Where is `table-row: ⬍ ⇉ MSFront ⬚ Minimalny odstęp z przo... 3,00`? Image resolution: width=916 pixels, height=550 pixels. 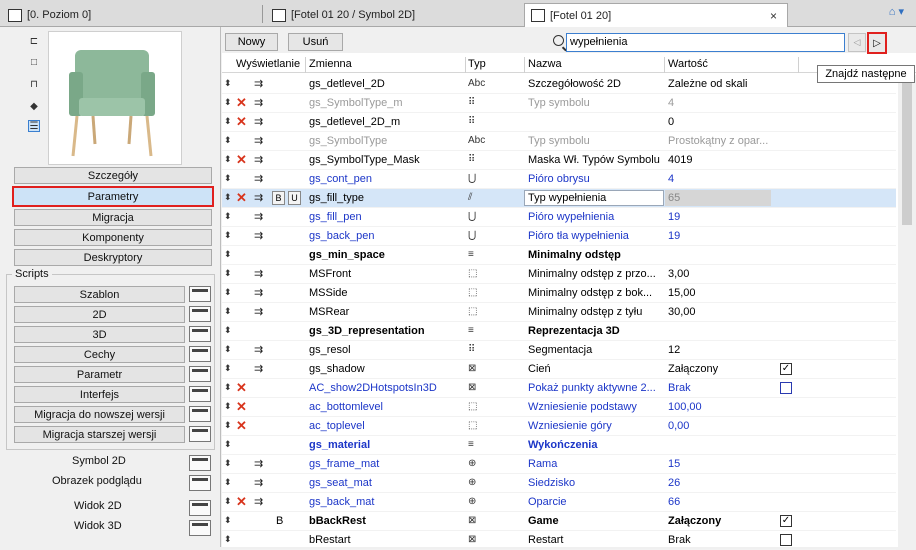 table-row: ⬍ ⇉ MSFront ⬚ Minimalny odstęp z przo... 3,00 is located at coordinates (559, 274).